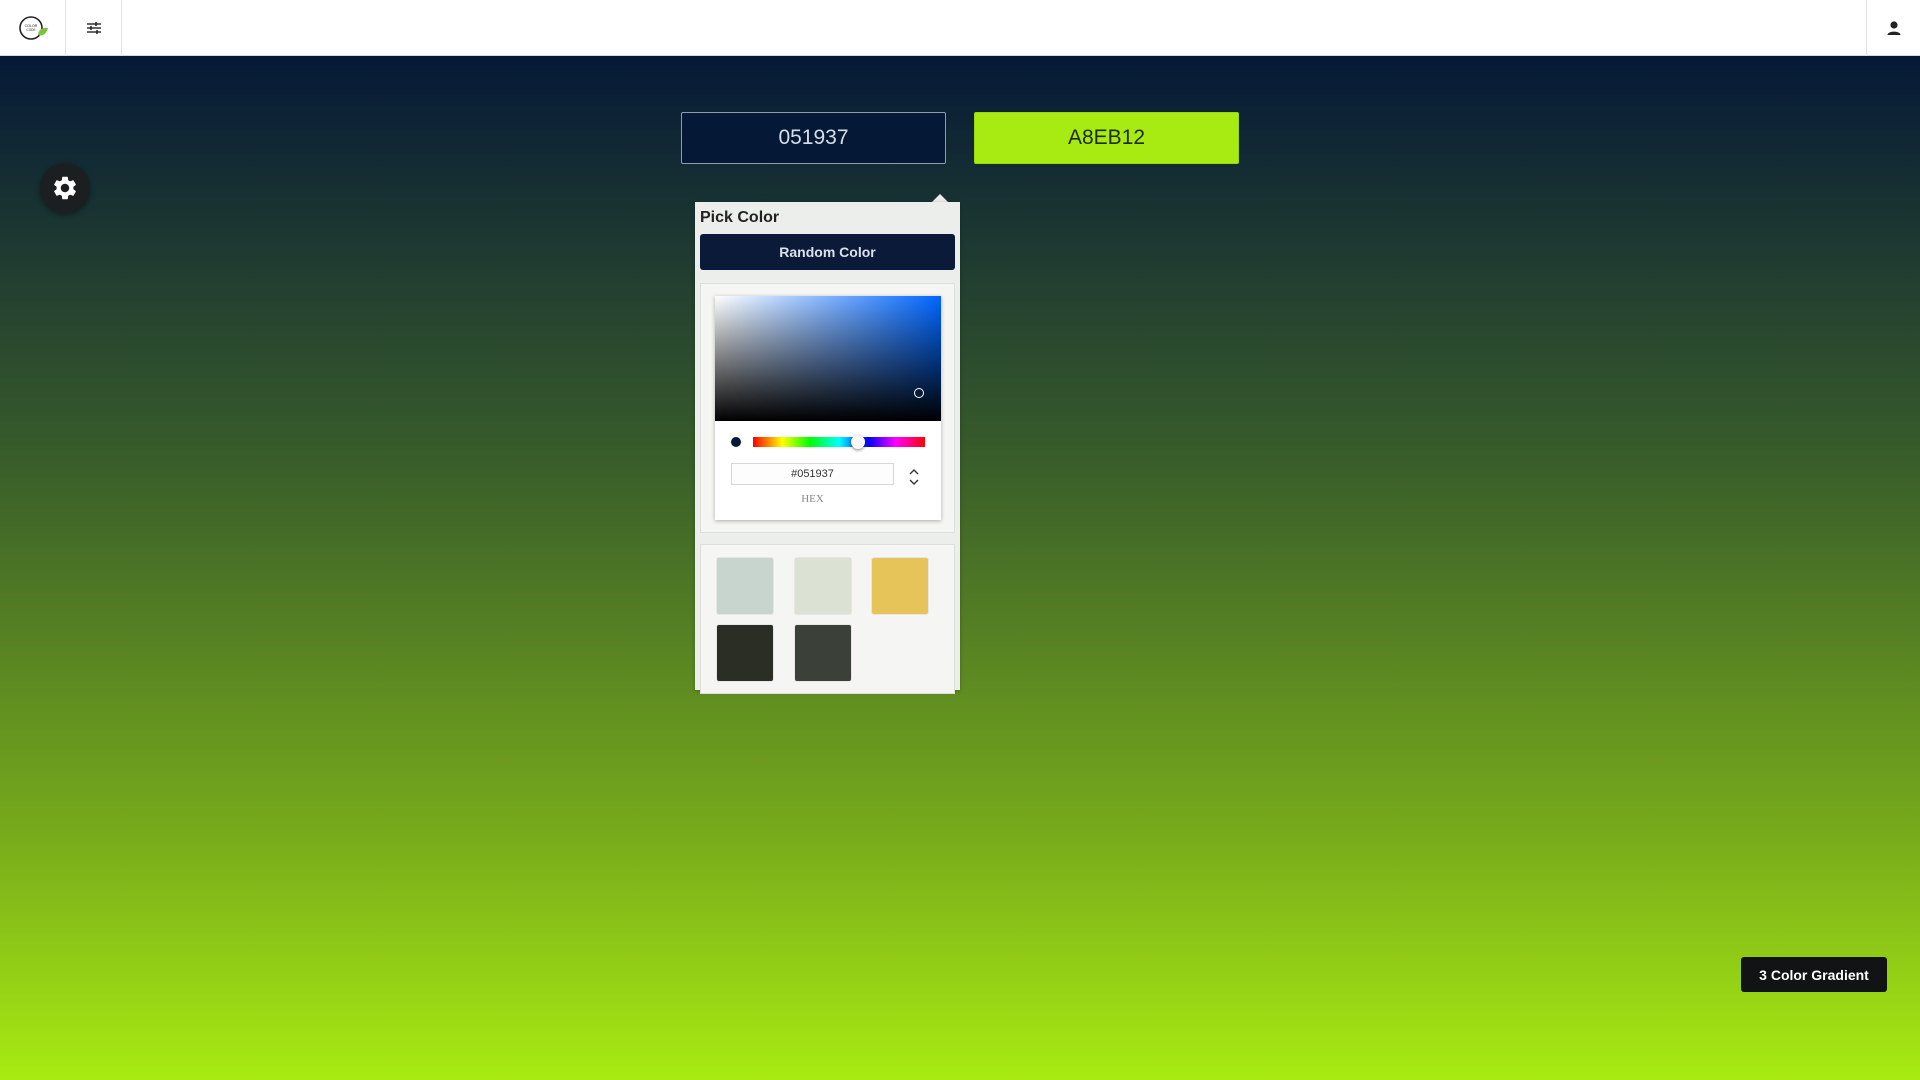 This screenshot has height=1080, width=1920. I want to click on picker-arrow, so click(940, 198).